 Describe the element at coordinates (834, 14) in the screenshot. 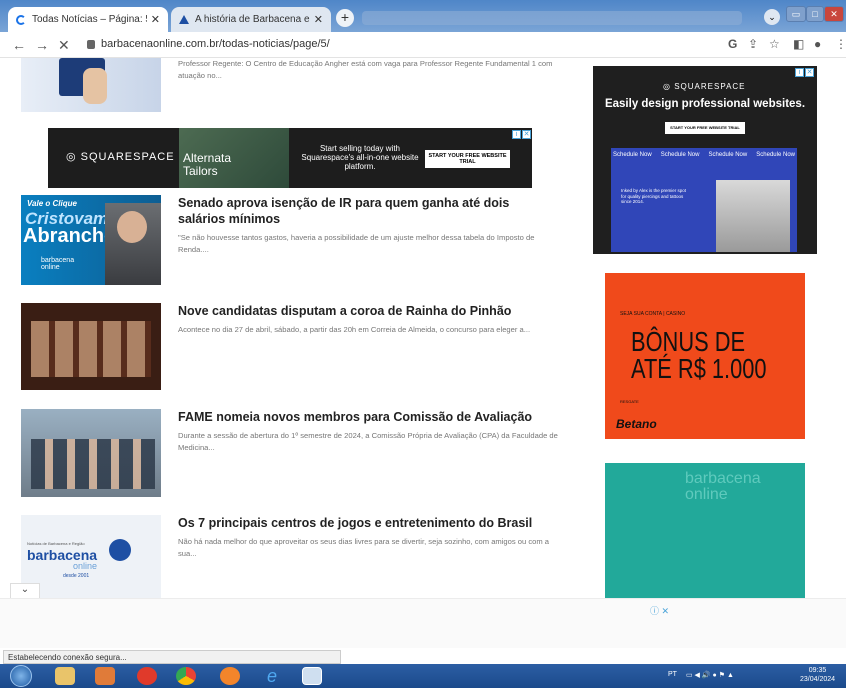

I see `close-window-button: ✕` at that location.